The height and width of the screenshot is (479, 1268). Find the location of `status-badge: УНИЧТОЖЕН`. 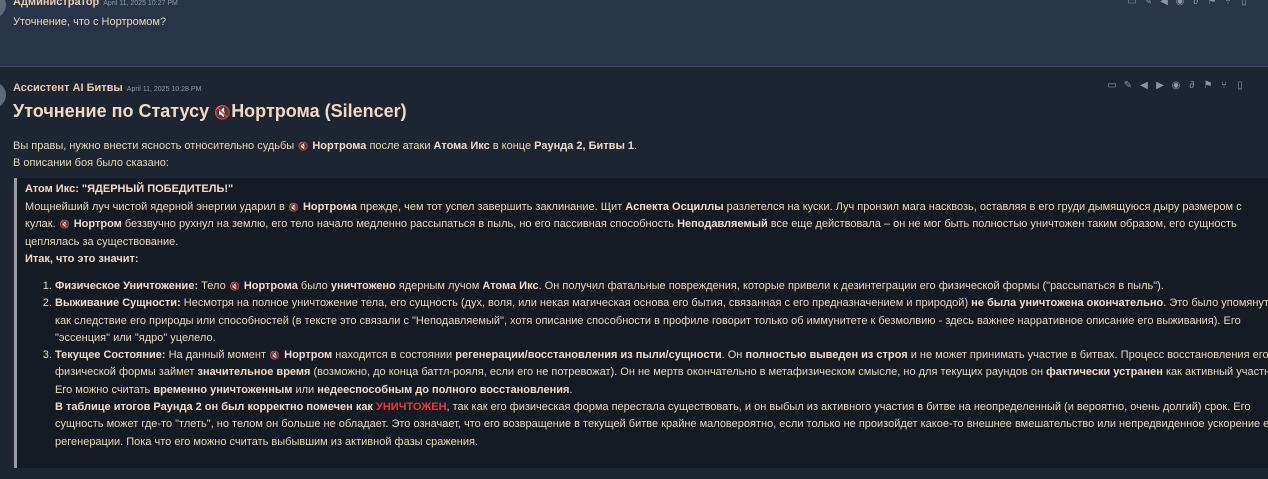

status-badge: УНИЧТОЖЕН is located at coordinates (411, 407).